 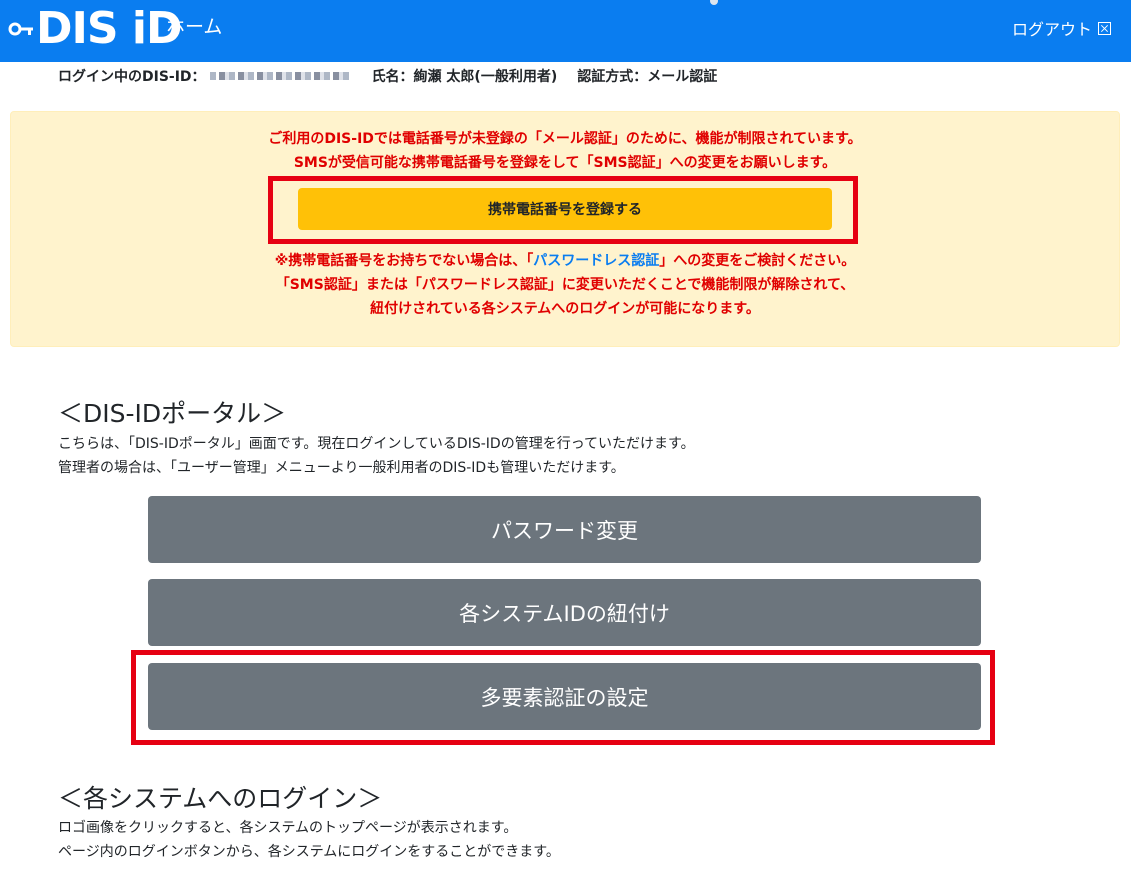 What do you see at coordinates (464, 77) in the screenshot?
I see `user-name: 氏名：絢瀬 太郎(一般利用者)` at bounding box center [464, 77].